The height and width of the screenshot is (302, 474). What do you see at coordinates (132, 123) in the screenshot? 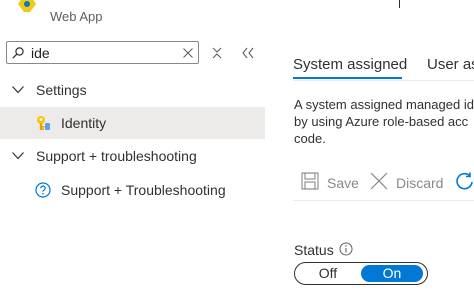
I see `sidebar-item-identity: Identity` at bounding box center [132, 123].